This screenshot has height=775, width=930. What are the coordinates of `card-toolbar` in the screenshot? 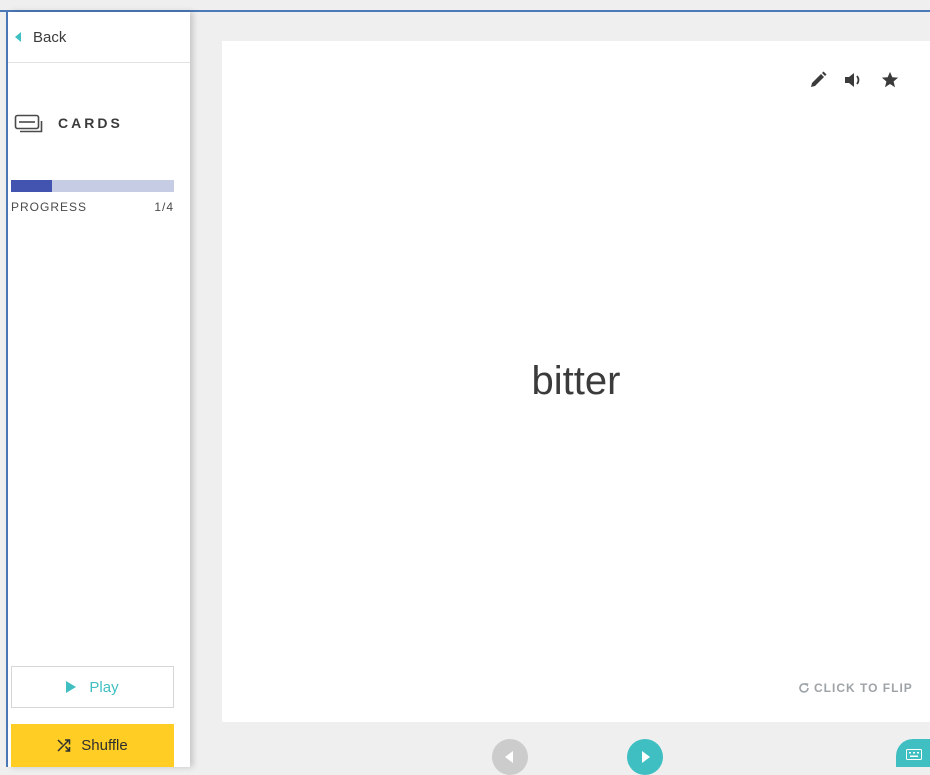 It's located at (854, 80).